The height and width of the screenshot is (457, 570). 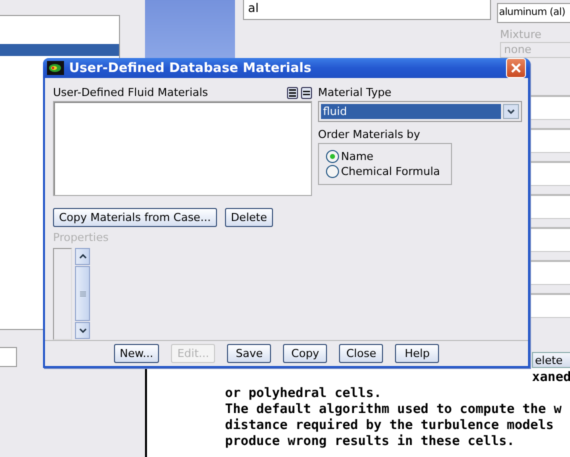 What do you see at coordinates (249, 353) in the screenshot?
I see `footer-button: Save` at bounding box center [249, 353].